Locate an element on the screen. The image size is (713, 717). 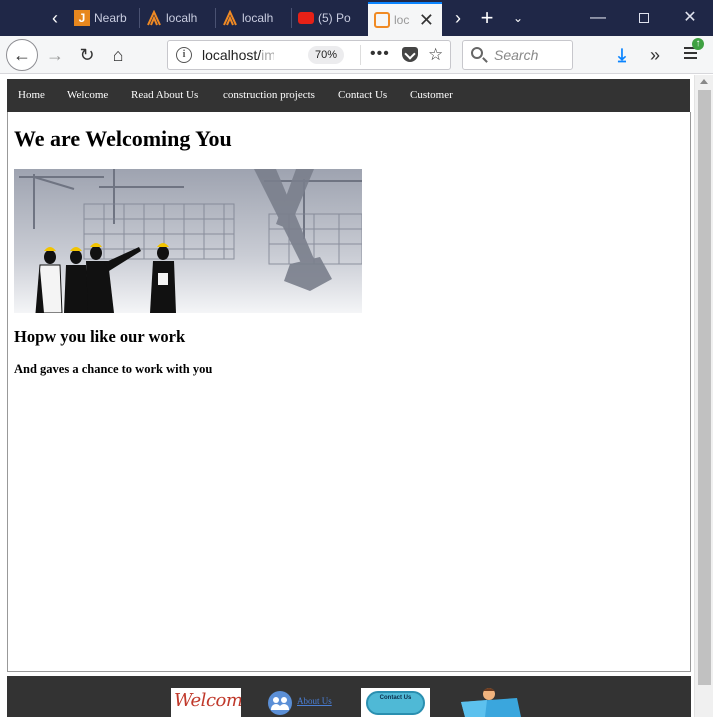
new-tab-icon: + is located at coordinates (487, 18).